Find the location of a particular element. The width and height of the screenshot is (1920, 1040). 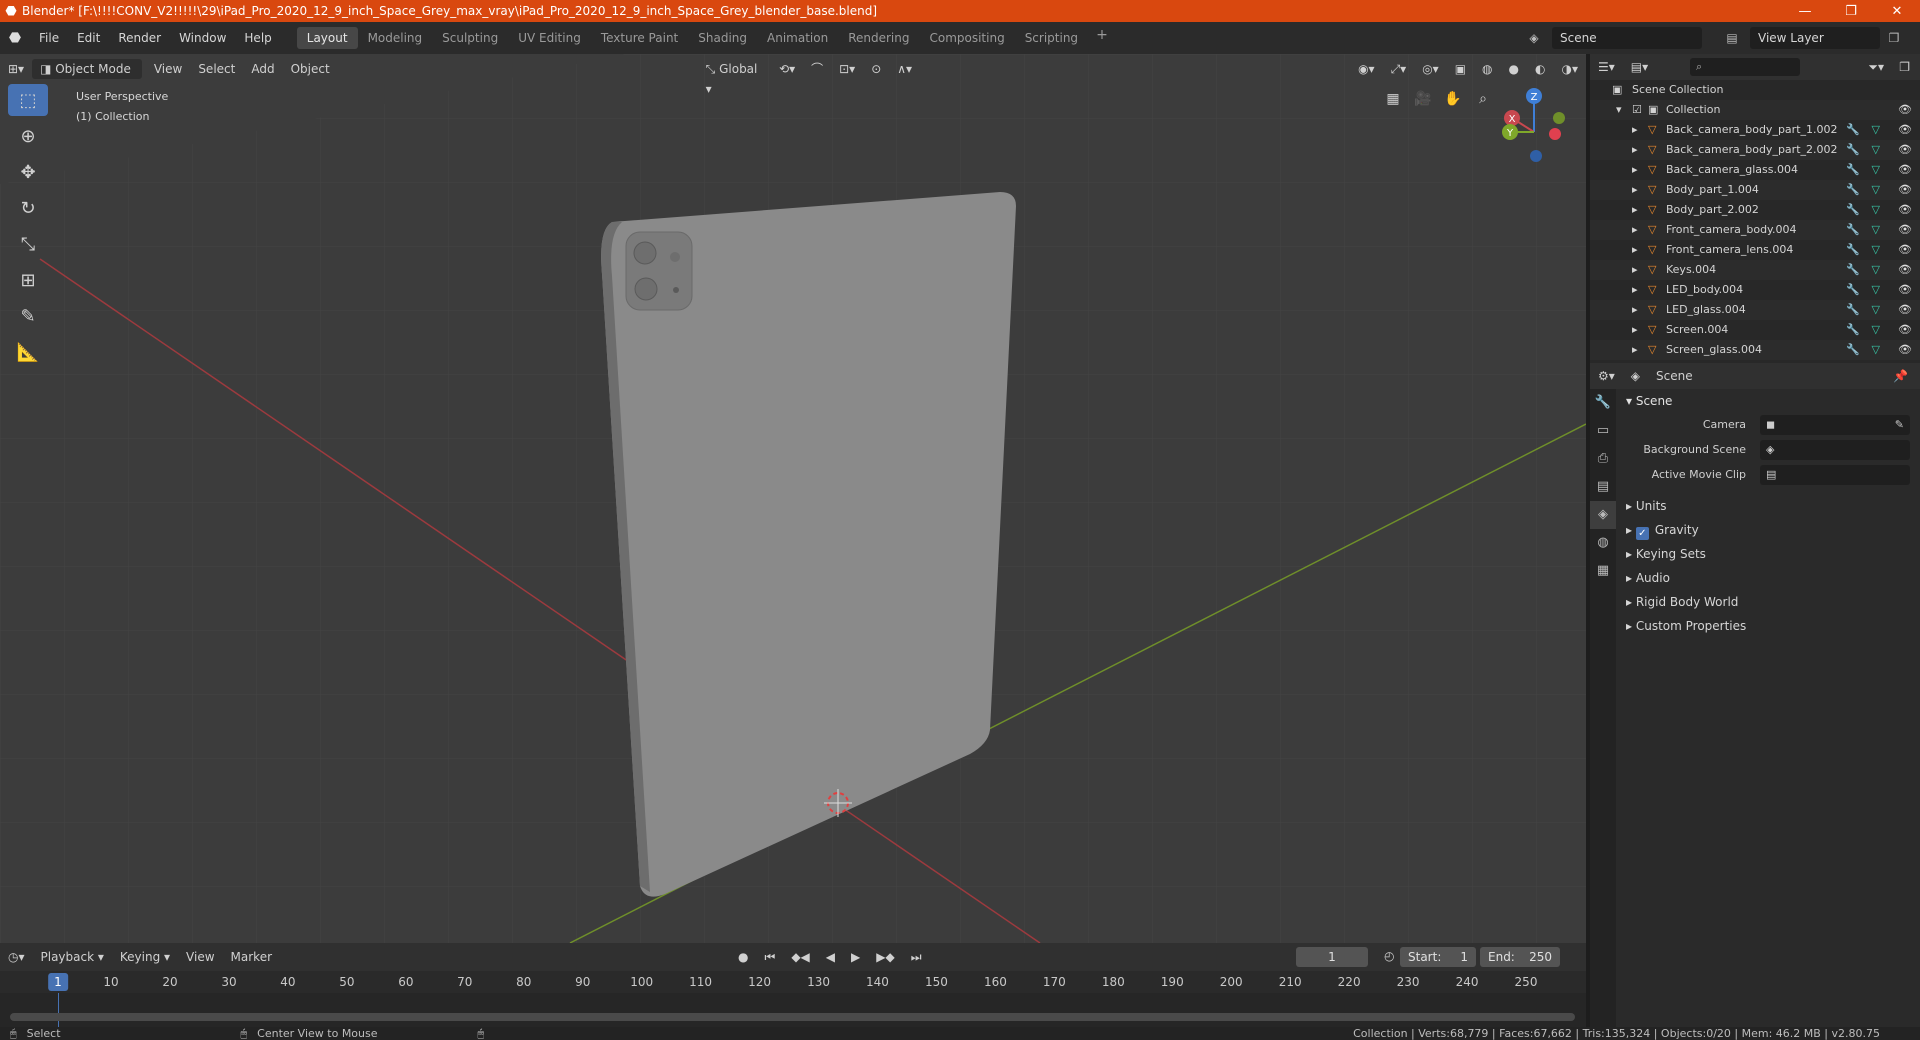

current-frame-field: 1 is located at coordinates (1332, 957).